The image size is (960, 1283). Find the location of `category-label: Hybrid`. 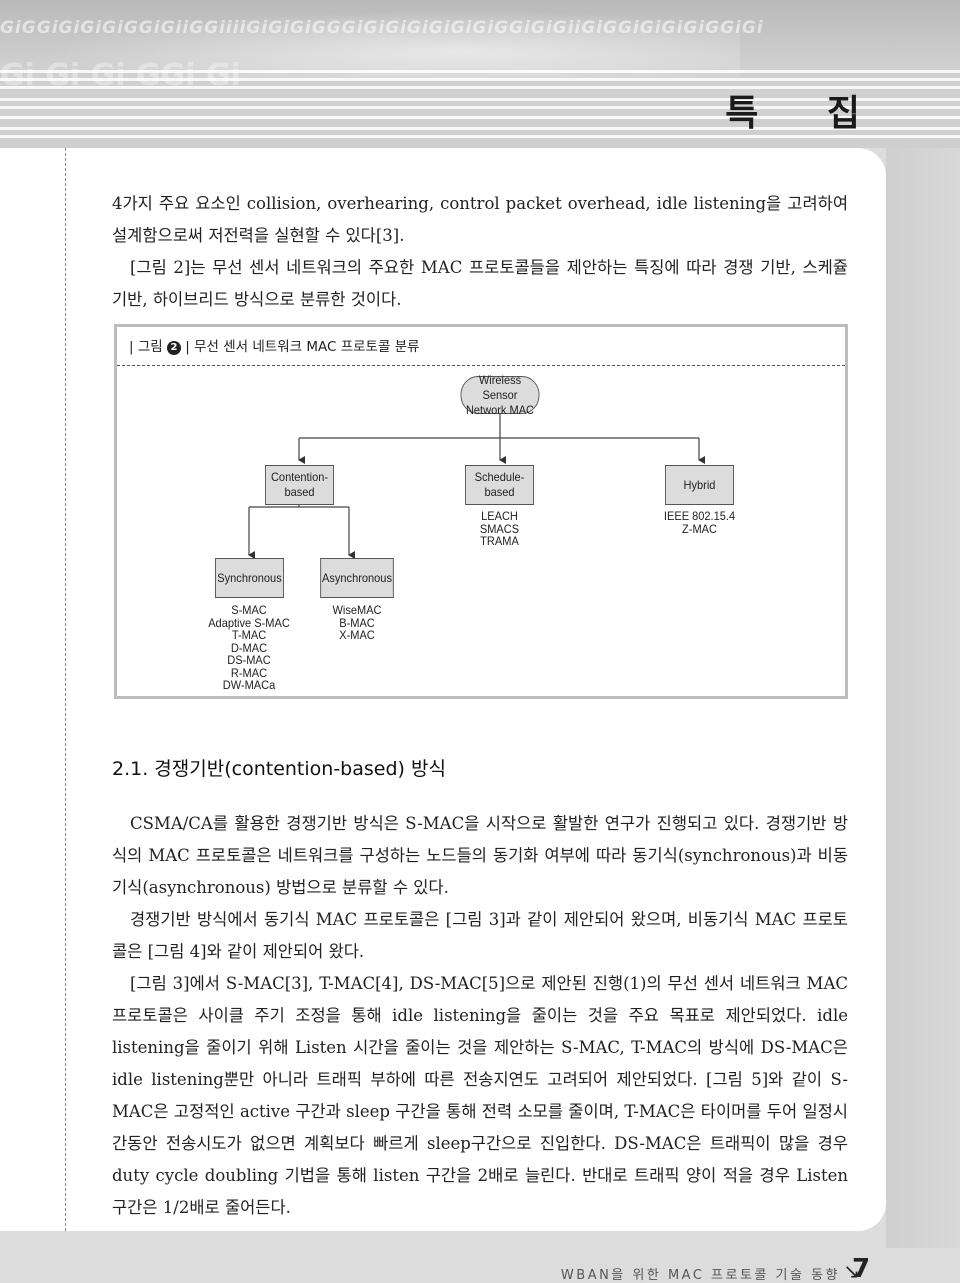

category-label: Hybrid is located at coordinates (699, 484).